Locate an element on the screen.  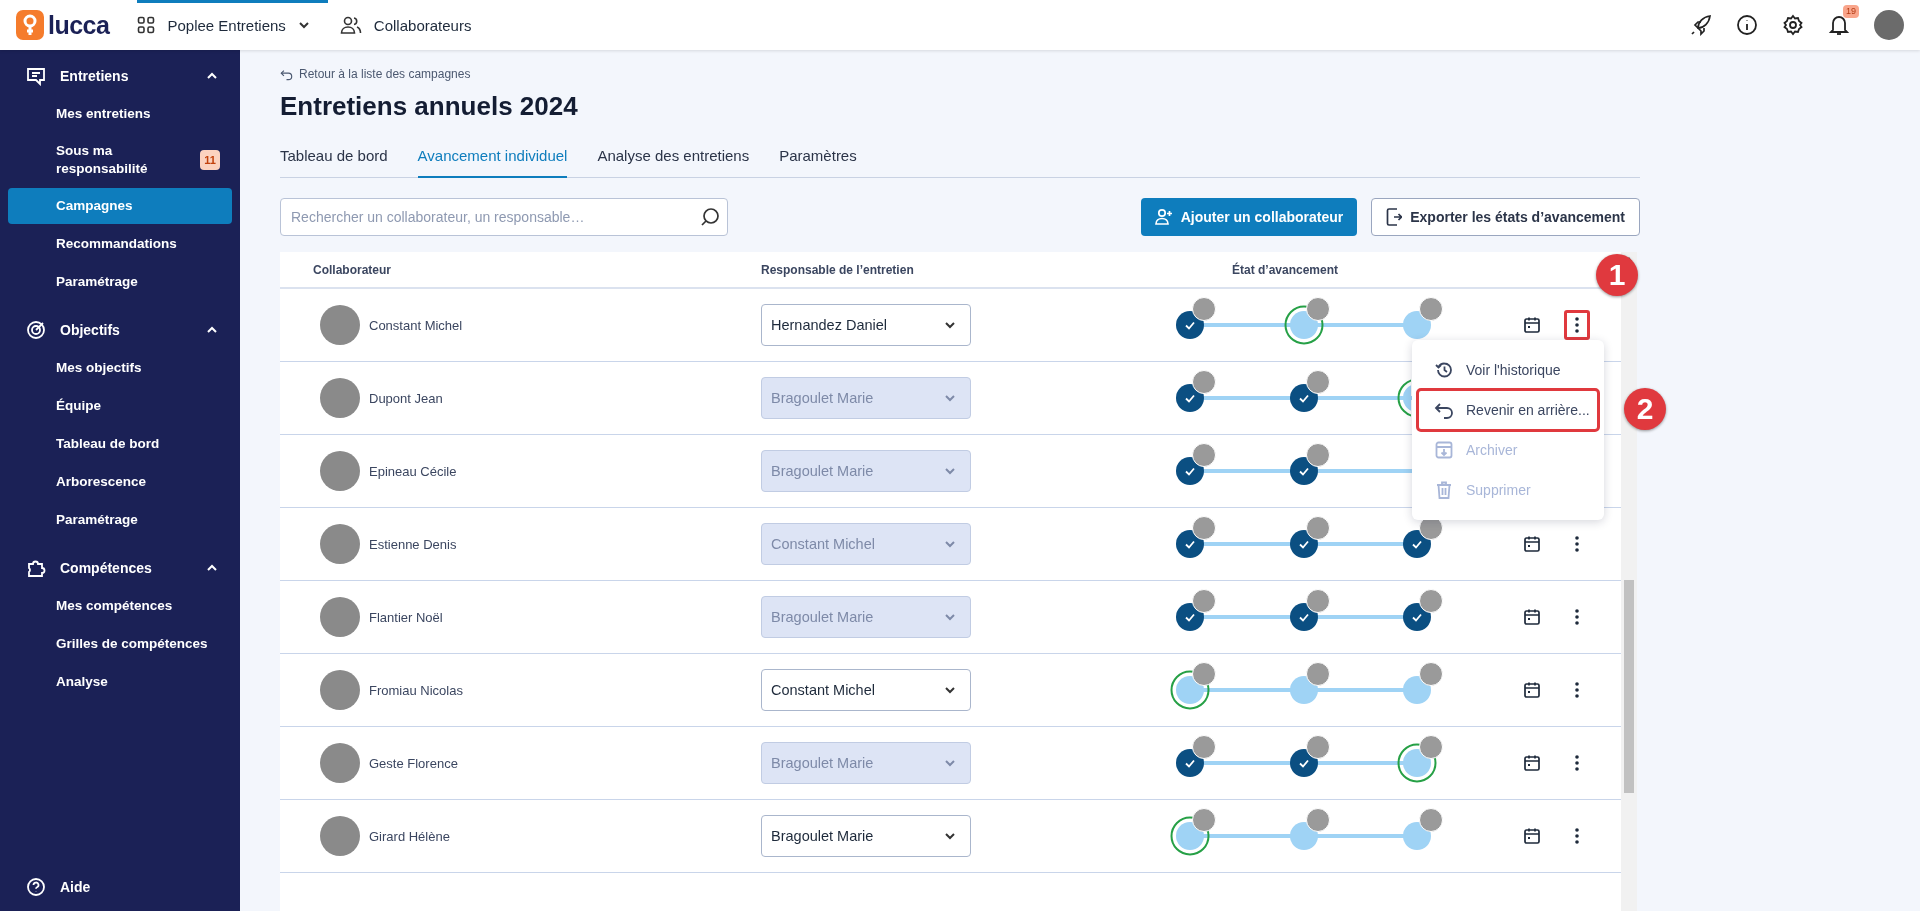
logo-icon is located at coordinates (30, 25).